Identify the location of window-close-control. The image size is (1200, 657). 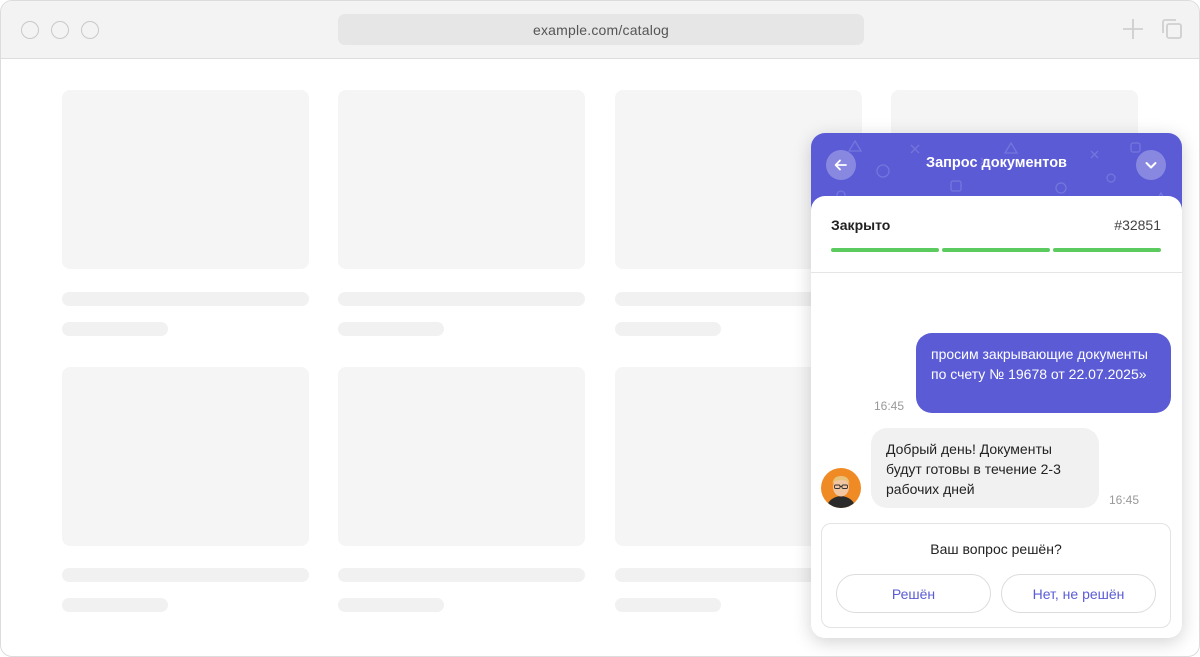
(30, 30).